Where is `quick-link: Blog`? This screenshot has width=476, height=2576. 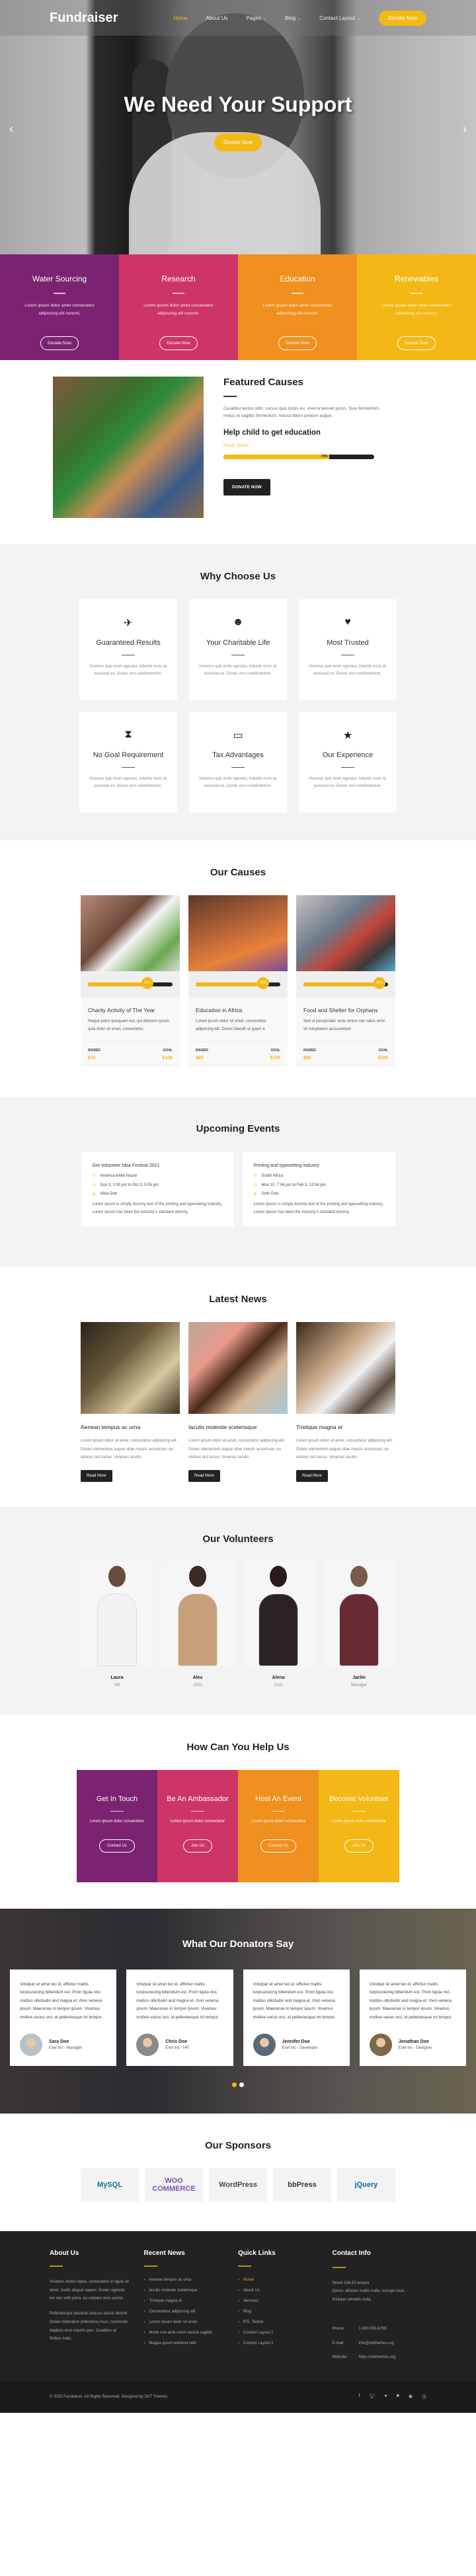
quick-link: Blog is located at coordinates (285, 2312).